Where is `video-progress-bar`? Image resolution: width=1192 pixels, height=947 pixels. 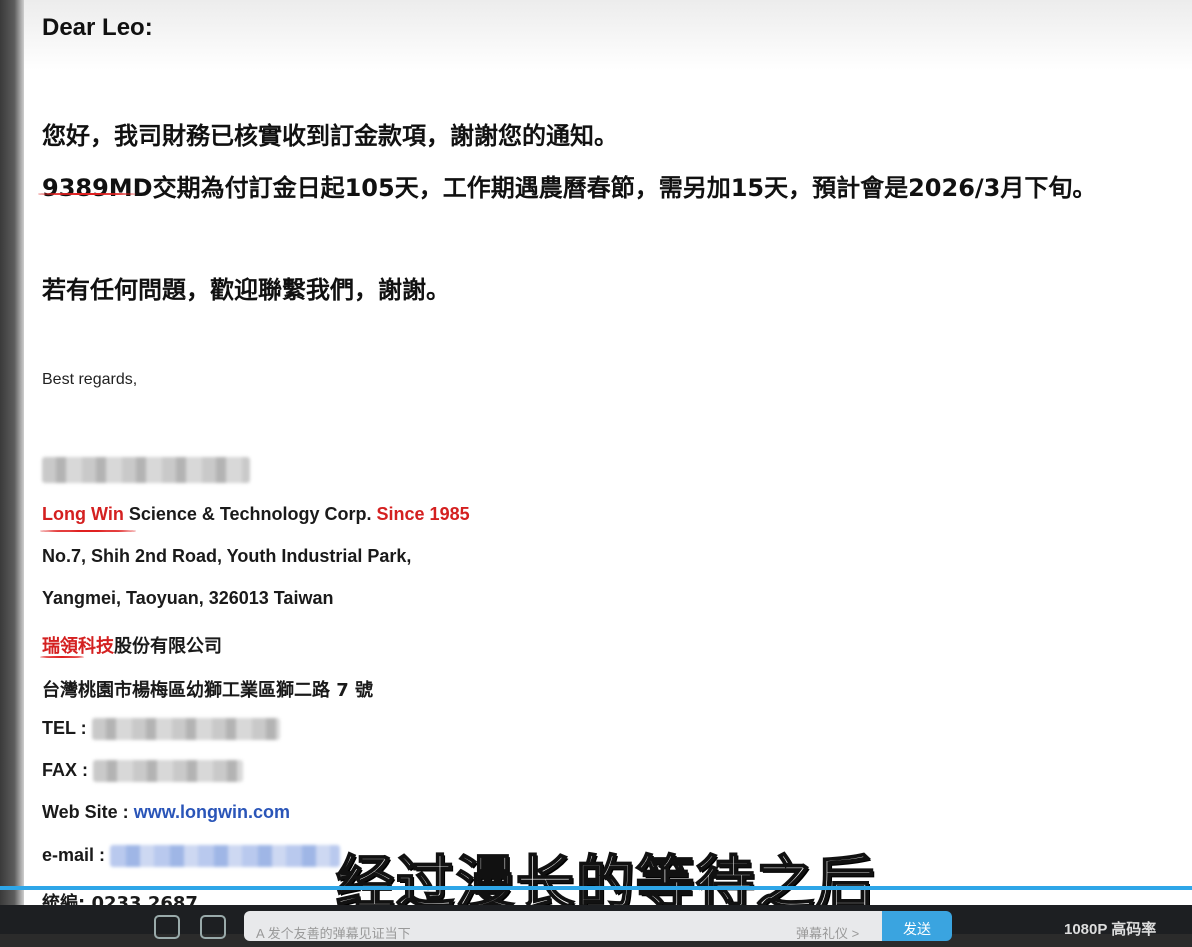 video-progress-bar is located at coordinates (596, 888).